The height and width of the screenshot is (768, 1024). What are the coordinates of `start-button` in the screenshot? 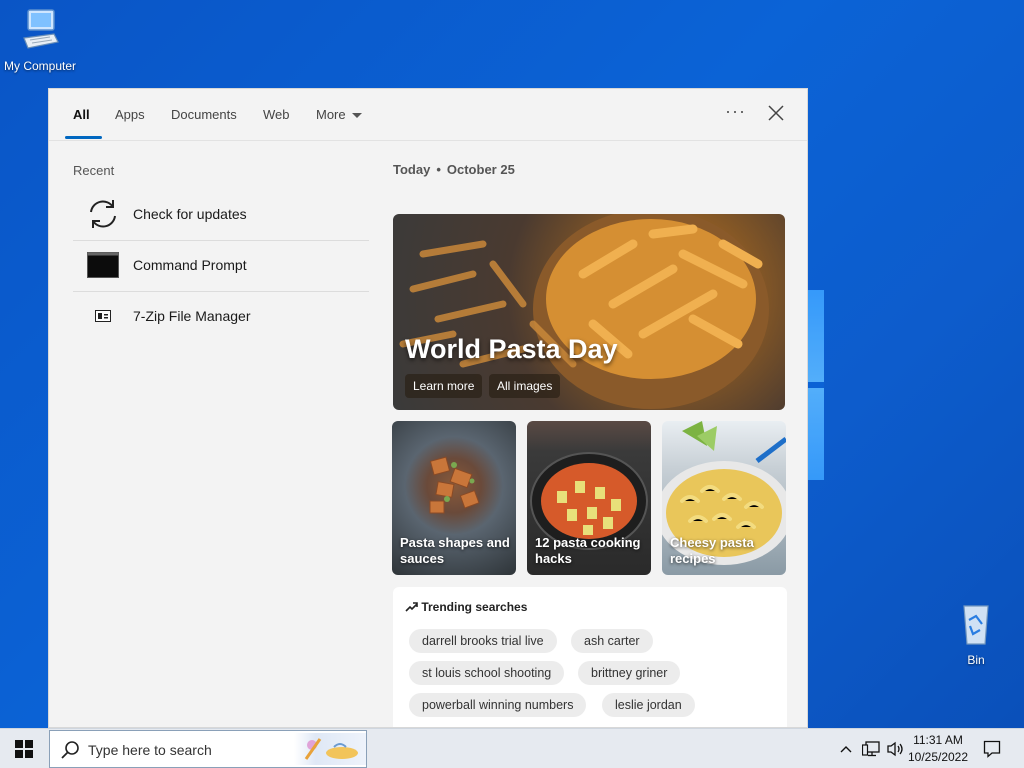 It's located at (24, 748).